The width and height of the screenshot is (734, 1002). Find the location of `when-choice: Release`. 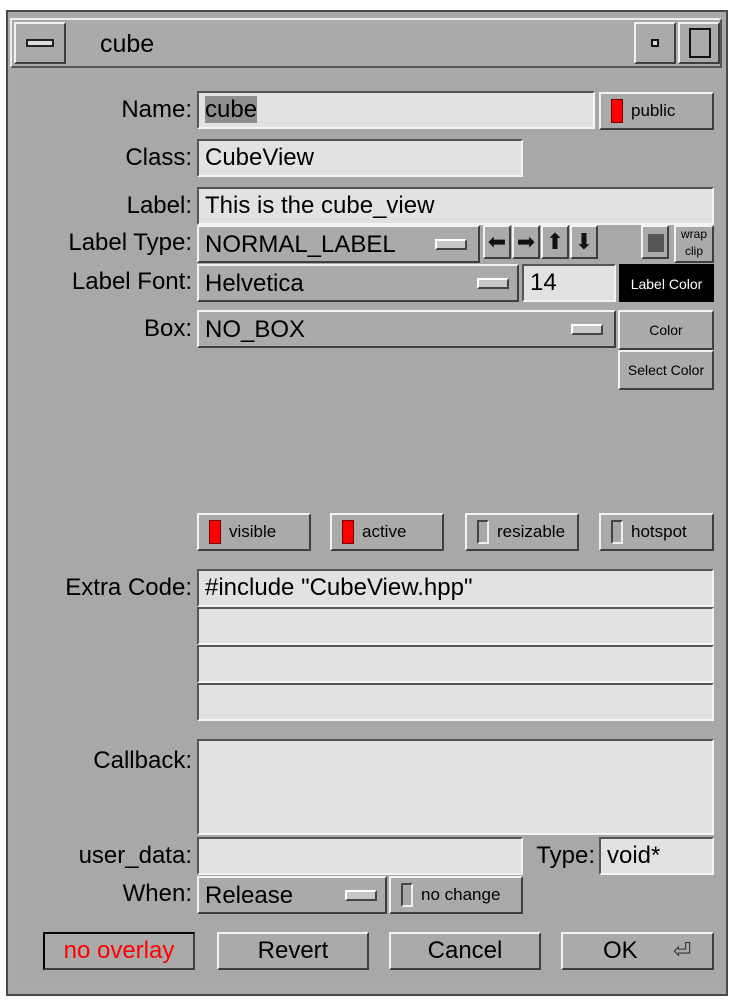

when-choice: Release is located at coordinates (292, 895).